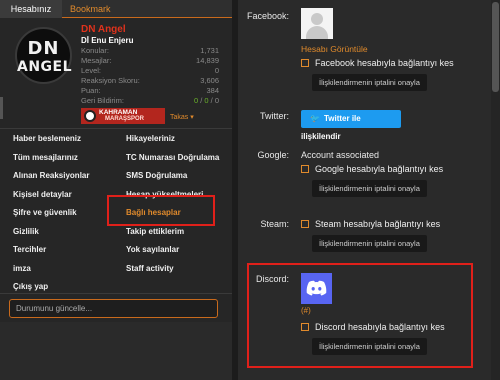  Describe the element at coordinates (150, 269) in the screenshot. I see `menu-staff-activity: Staff activity` at that location.